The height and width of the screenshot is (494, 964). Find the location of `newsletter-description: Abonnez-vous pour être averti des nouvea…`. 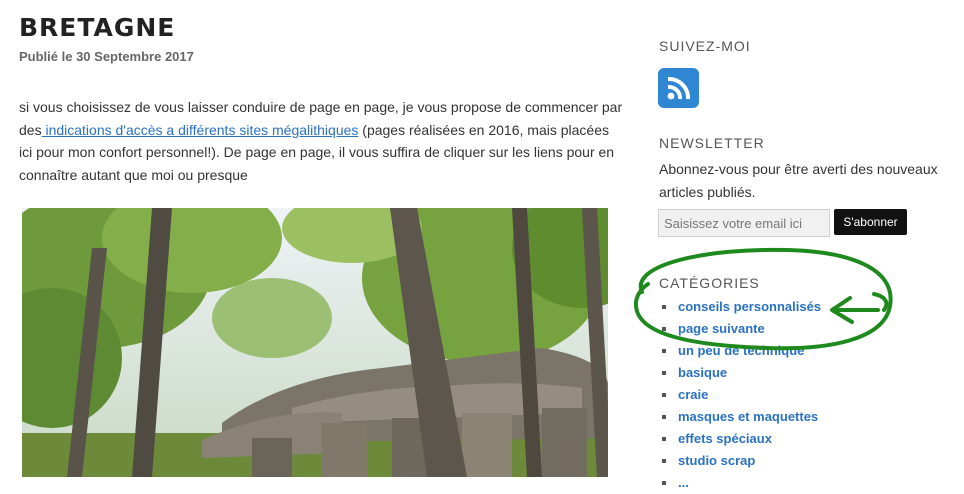

newsletter-description: Abonnez-vous pour être averti des nouvea… is located at coordinates (798, 180).